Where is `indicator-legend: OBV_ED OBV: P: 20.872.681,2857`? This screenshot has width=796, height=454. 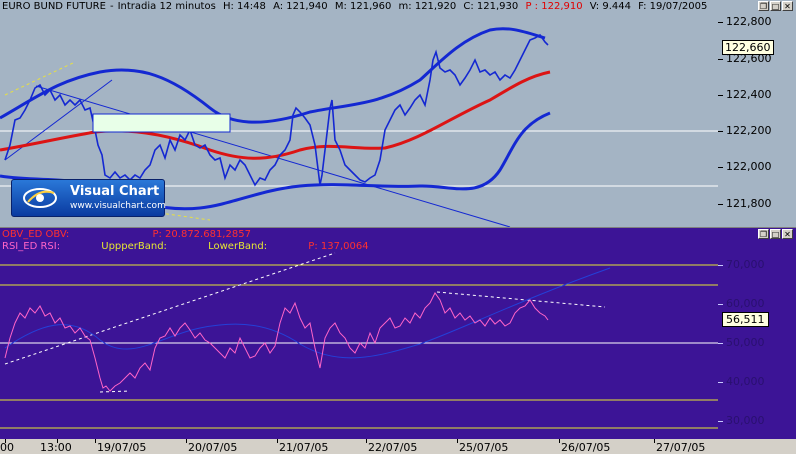
indicator-legend: OBV_ED OBV: P: 20.872.681,2857 is located at coordinates (126, 234).